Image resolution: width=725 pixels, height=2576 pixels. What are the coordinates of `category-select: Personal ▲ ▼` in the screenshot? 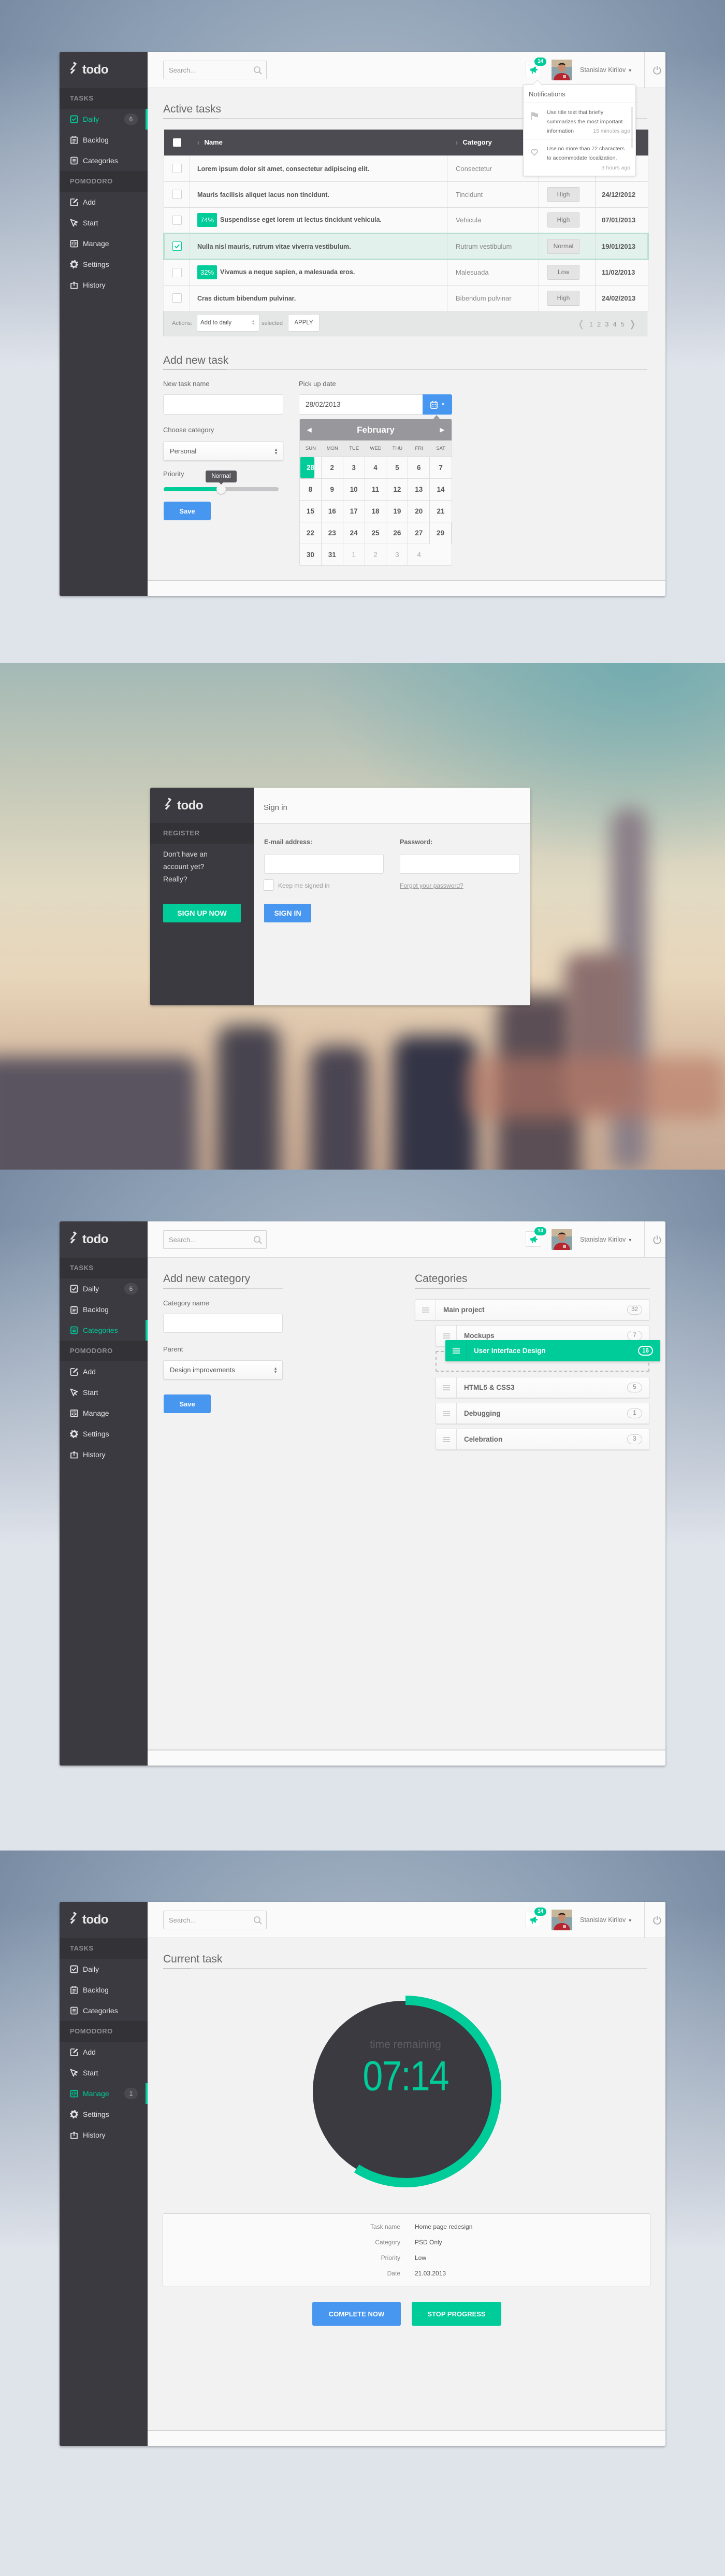 It's located at (223, 451).